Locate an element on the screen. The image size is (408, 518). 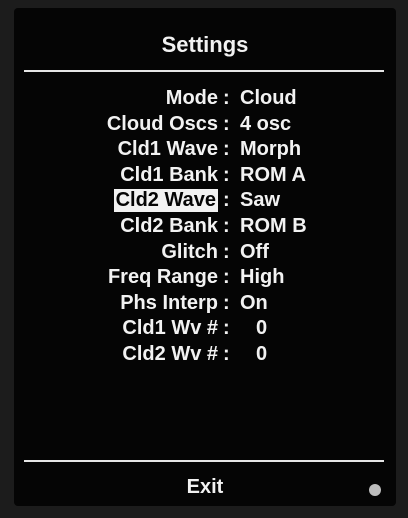
footer-divider is located at coordinates (204, 461).